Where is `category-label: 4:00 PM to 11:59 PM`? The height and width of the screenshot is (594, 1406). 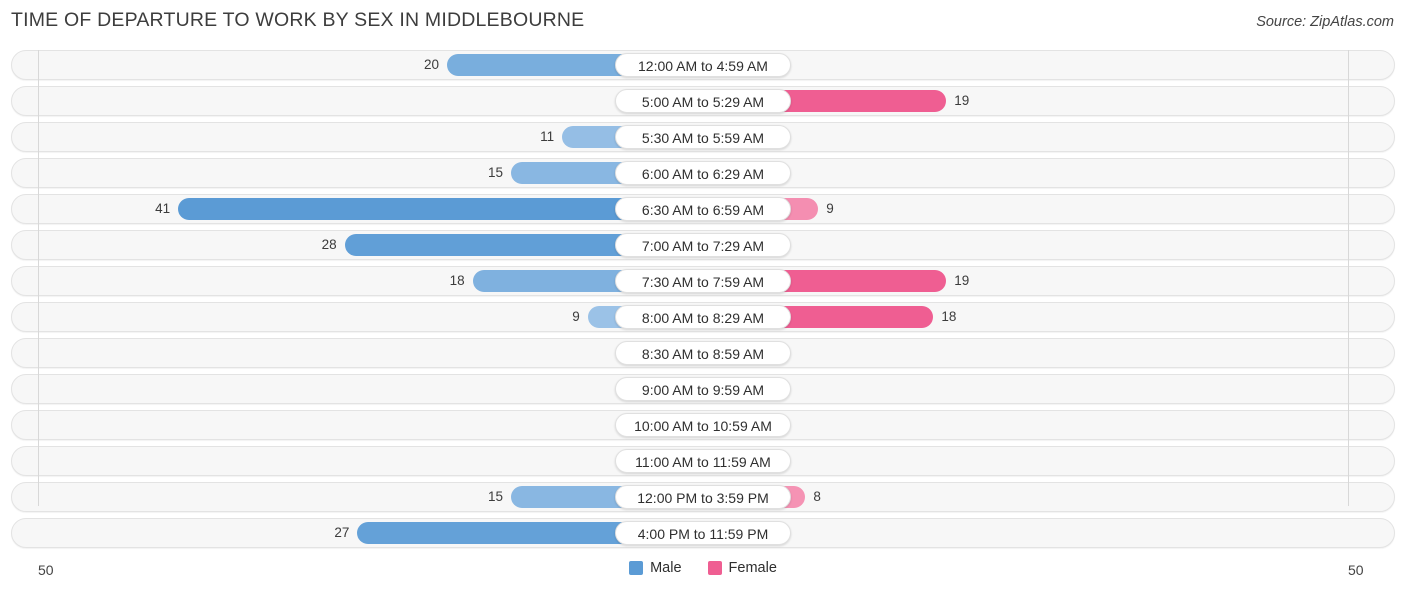 category-label: 4:00 PM to 11:59 PM is located at coordinates (703, 533).